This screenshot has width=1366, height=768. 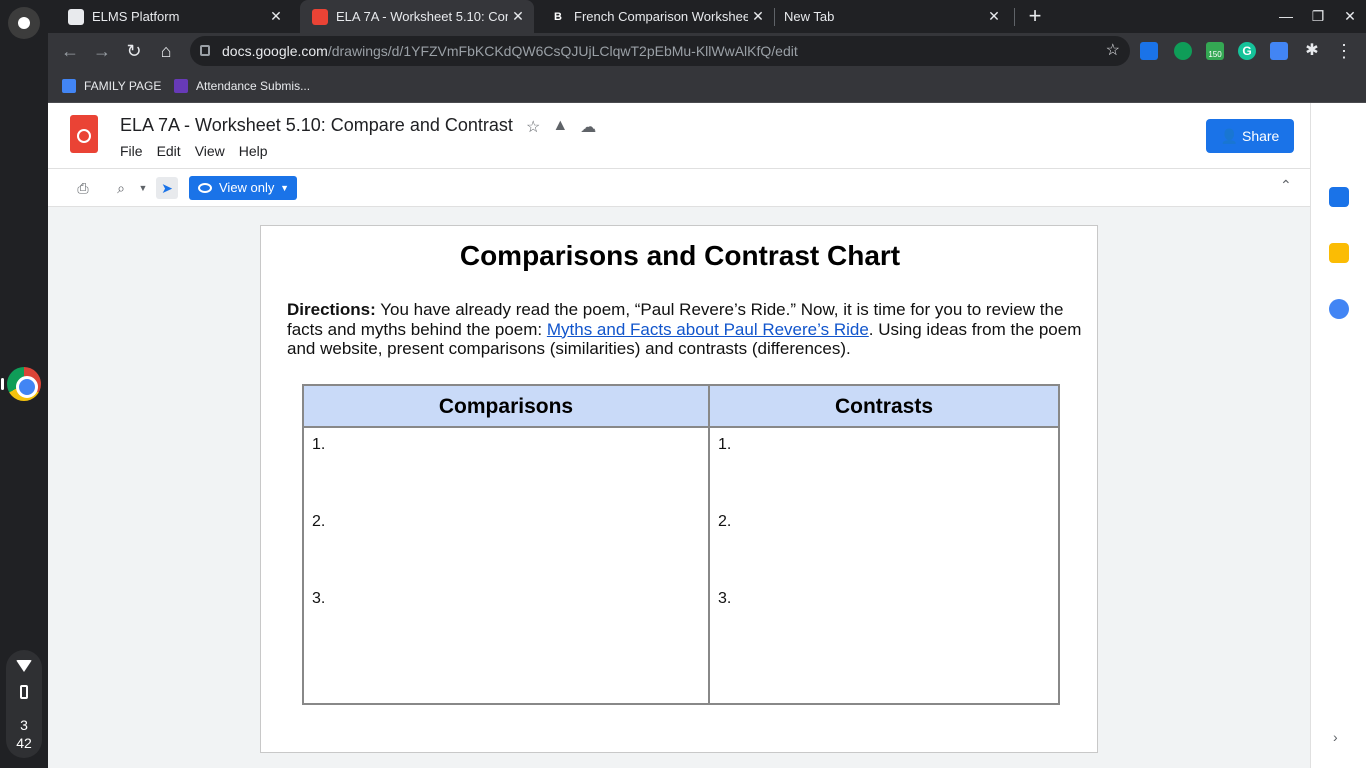 What do you see at coordinates (1344, 51) in the screenshot?
I see `browser-menu-icon: ⋮` at bounding box center [1344, 51].